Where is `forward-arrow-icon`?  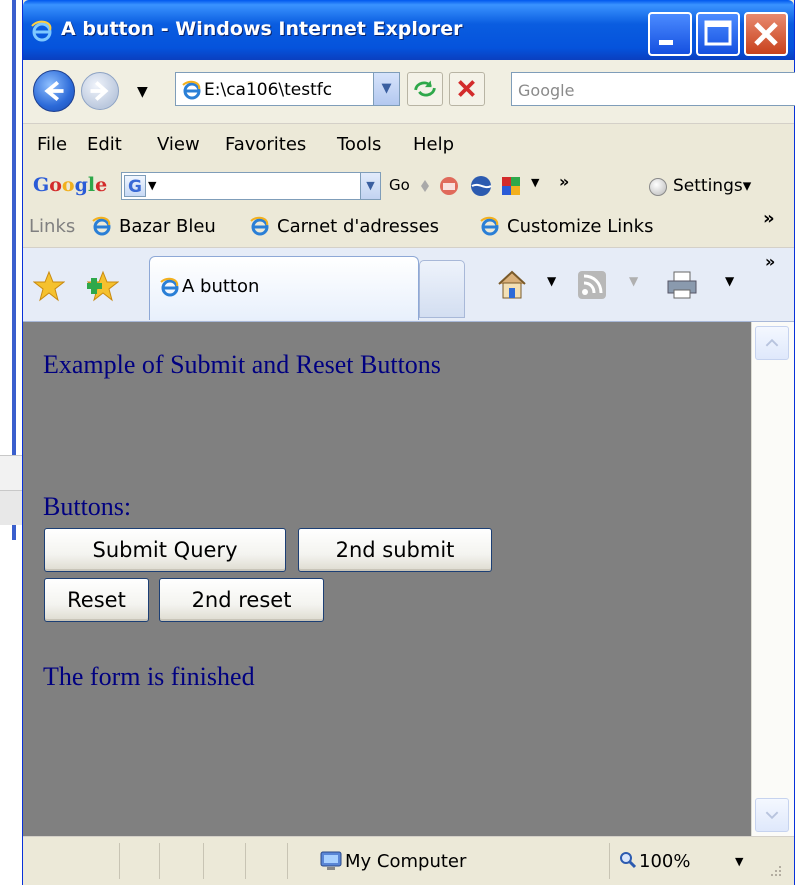
forward-arrow-icon is located at coordinates (99, 91).